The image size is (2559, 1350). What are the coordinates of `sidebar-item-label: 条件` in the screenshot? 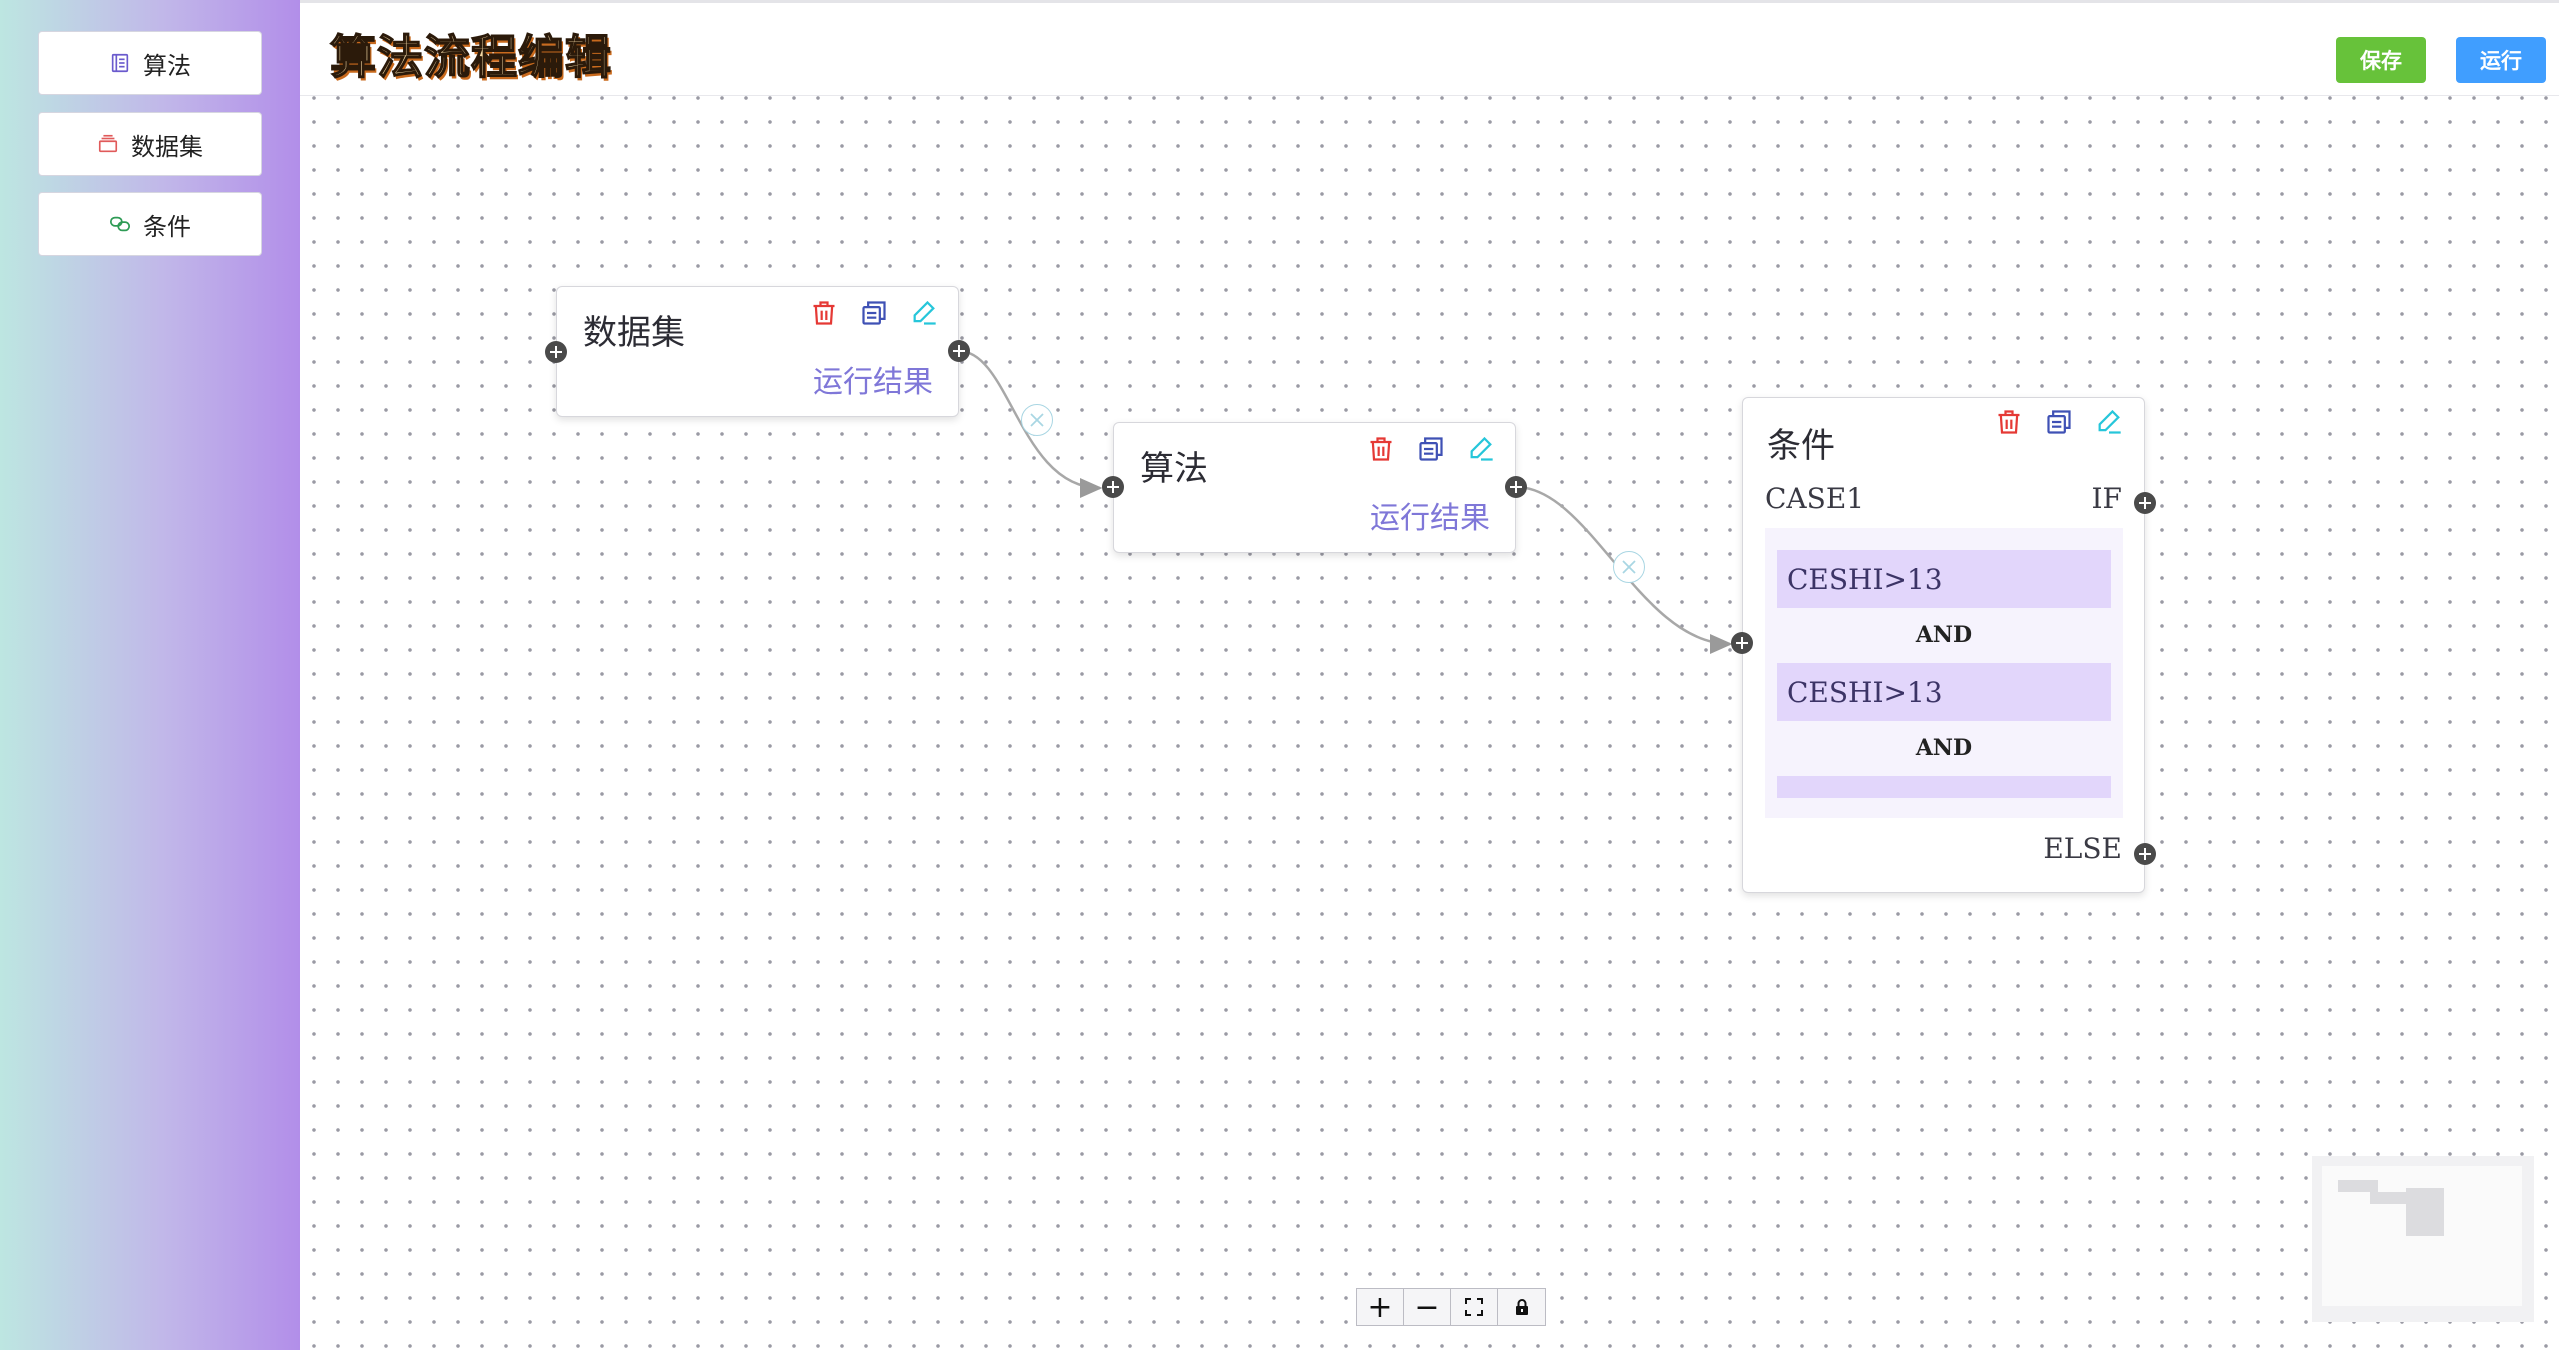 It's located at (167, 226).